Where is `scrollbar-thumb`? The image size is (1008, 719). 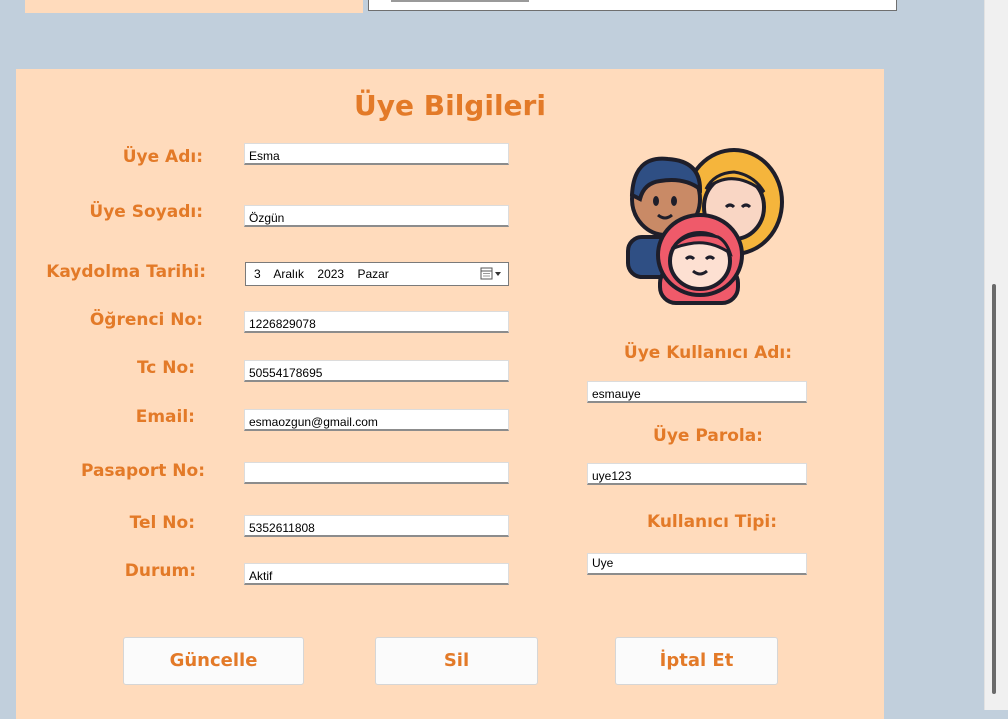
scrollbar-thumb is located at coordinates (994, 489).